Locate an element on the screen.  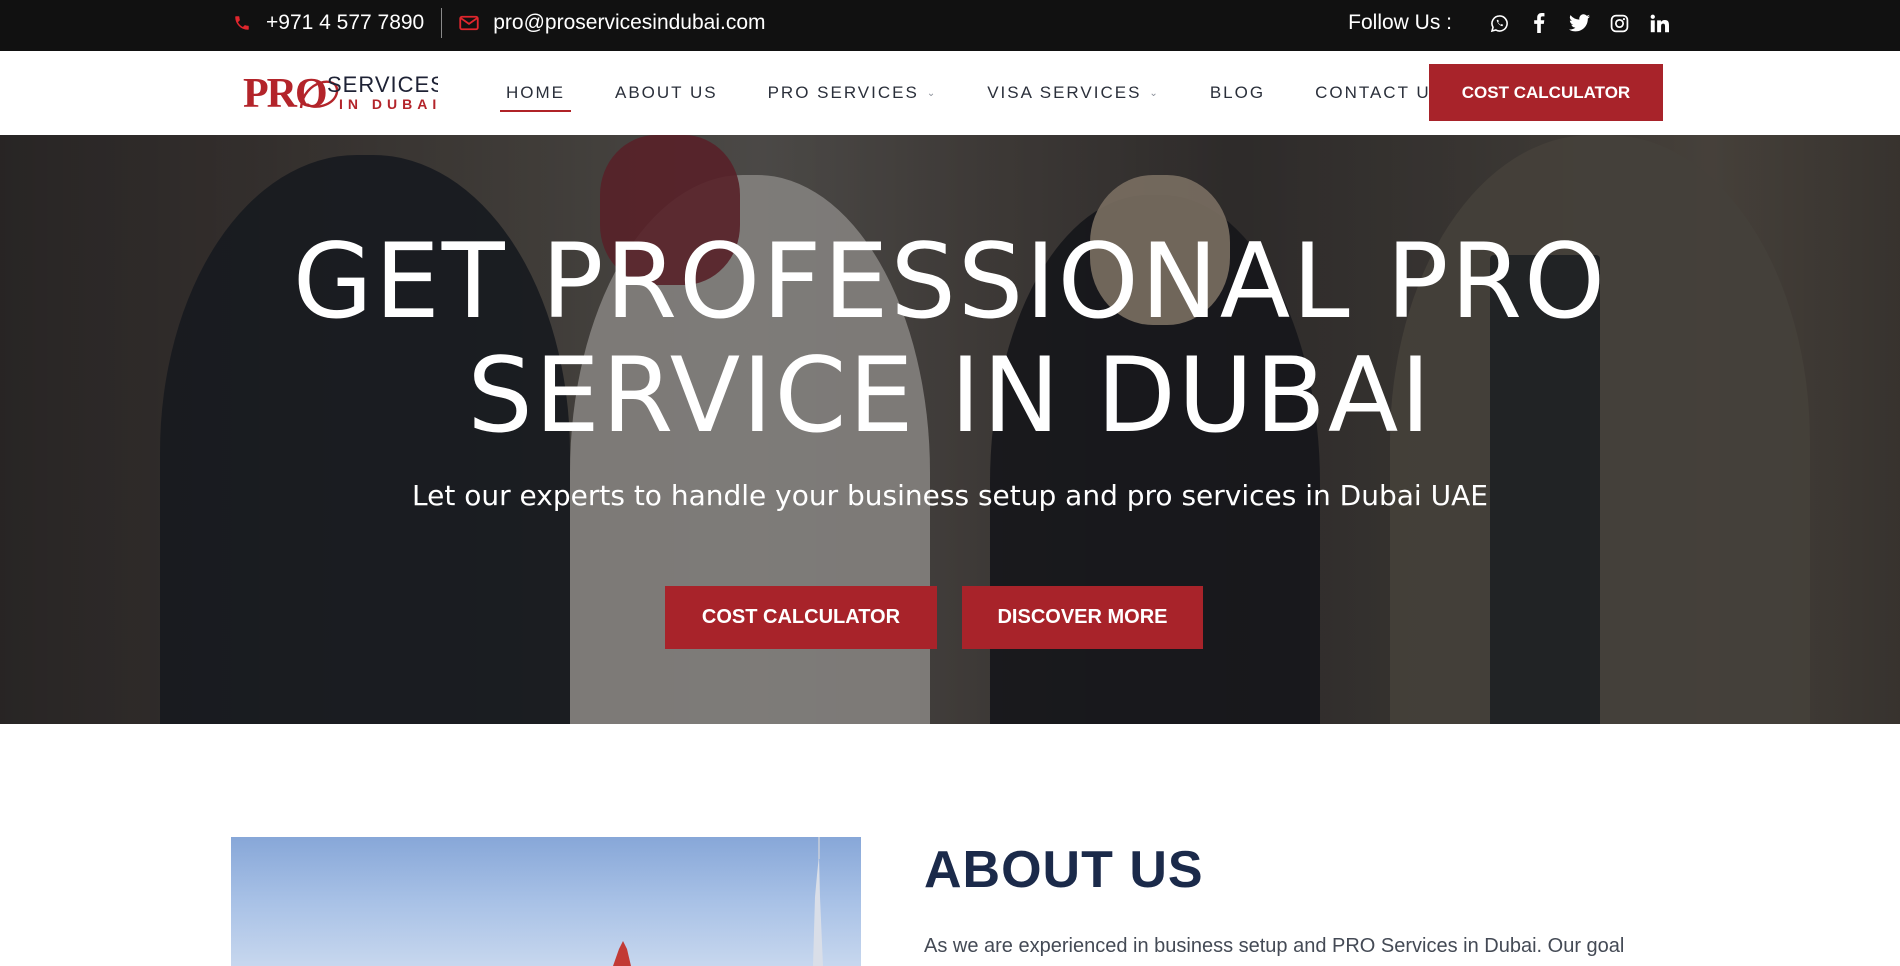
nav-home: HOME is located at coordinates (535, 94).